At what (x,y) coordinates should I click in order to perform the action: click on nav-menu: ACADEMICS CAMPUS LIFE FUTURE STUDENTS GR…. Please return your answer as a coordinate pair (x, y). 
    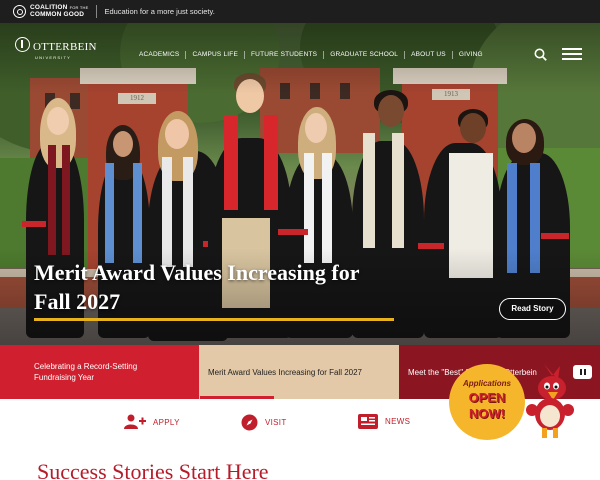
    Looking at the image, I should click on (311, 55).